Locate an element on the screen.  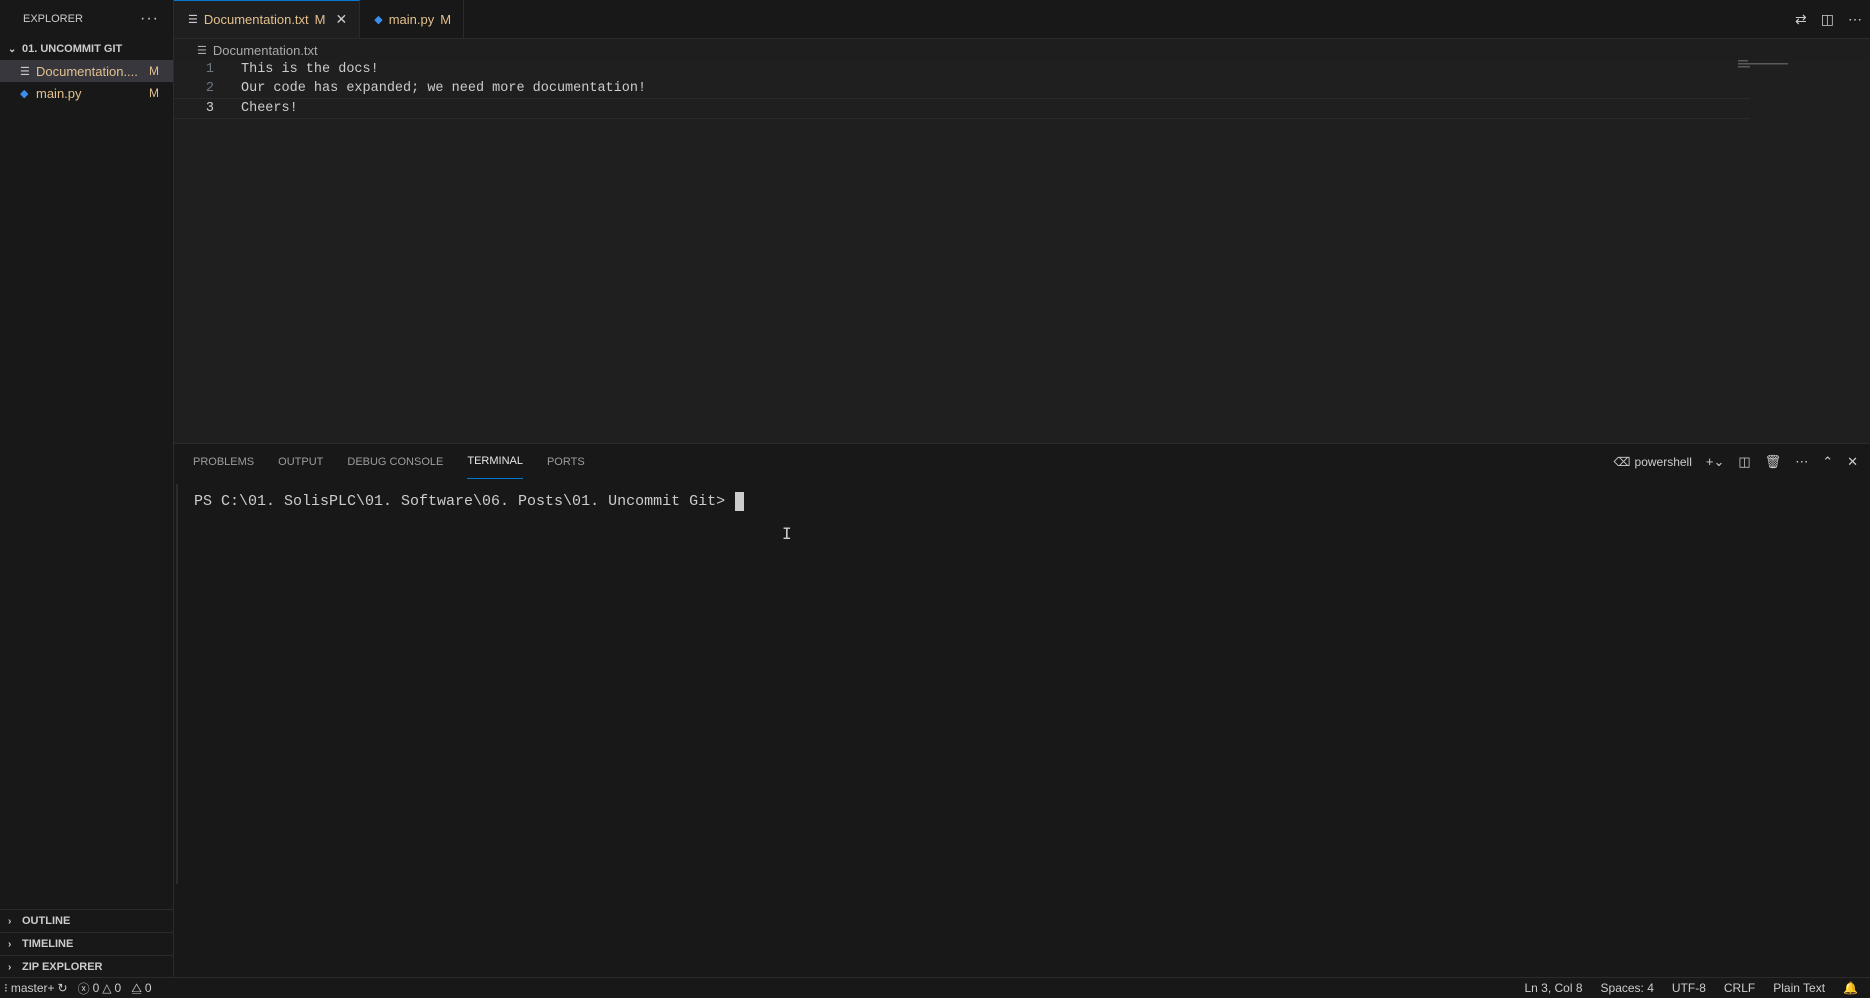
problems-item: ⓧ 0 △ 0 is located at coordinates (100, 988).